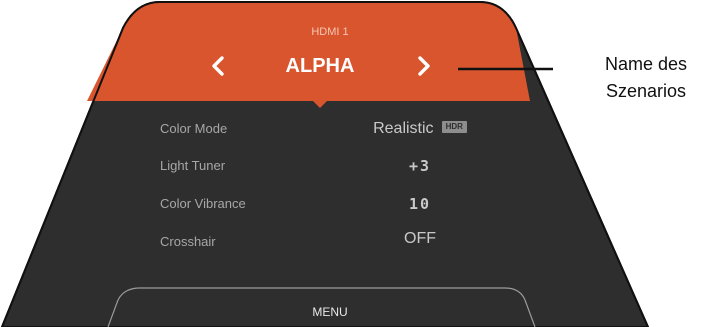 The height and width of the screenshot is (327, 718). I want to click on setting-value-light-tuner: +3, so click(420, 166).